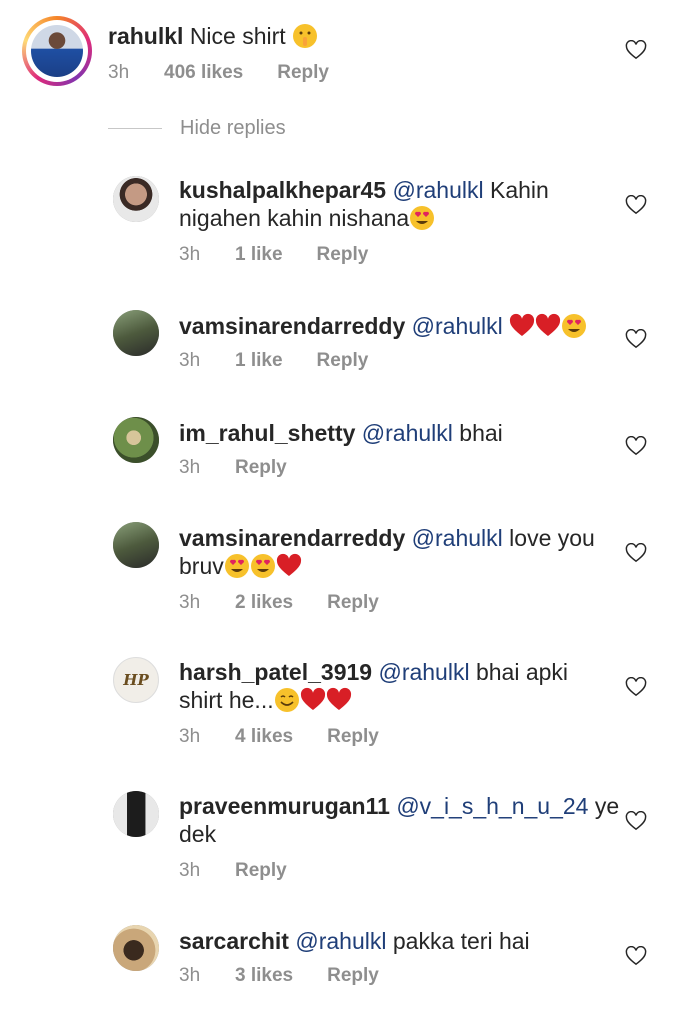 The height and width of the screenshot is (1024, 683). What do you see at coordinates (234, 941) in the screenshot?
I see `username: sarcarchit` at bounding box center [234, 941].